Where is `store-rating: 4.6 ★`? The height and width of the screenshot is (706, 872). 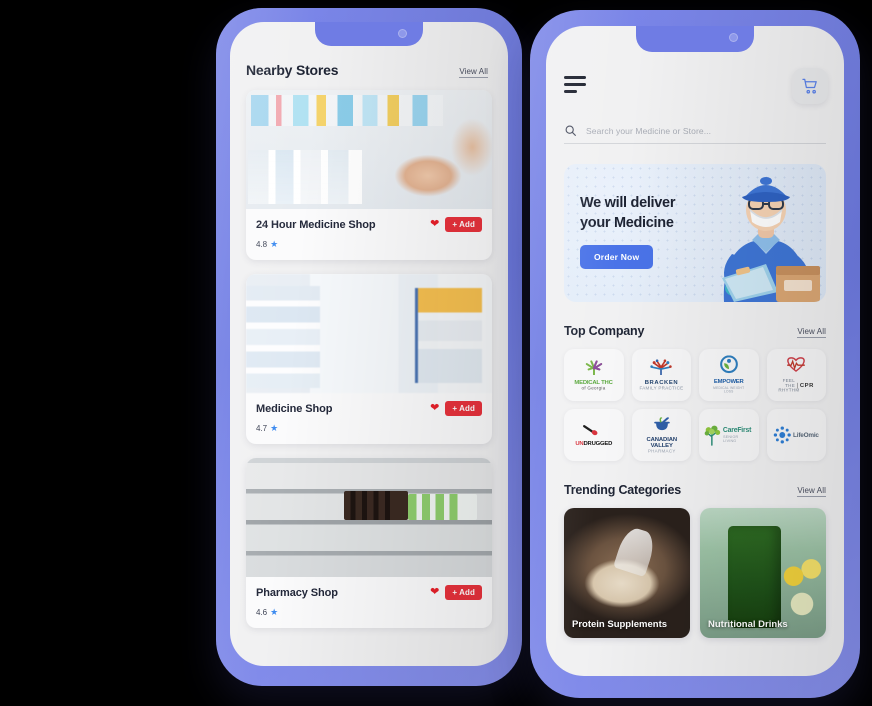 store-rating: 4.6 ★ is located at coordinates (369, 612).